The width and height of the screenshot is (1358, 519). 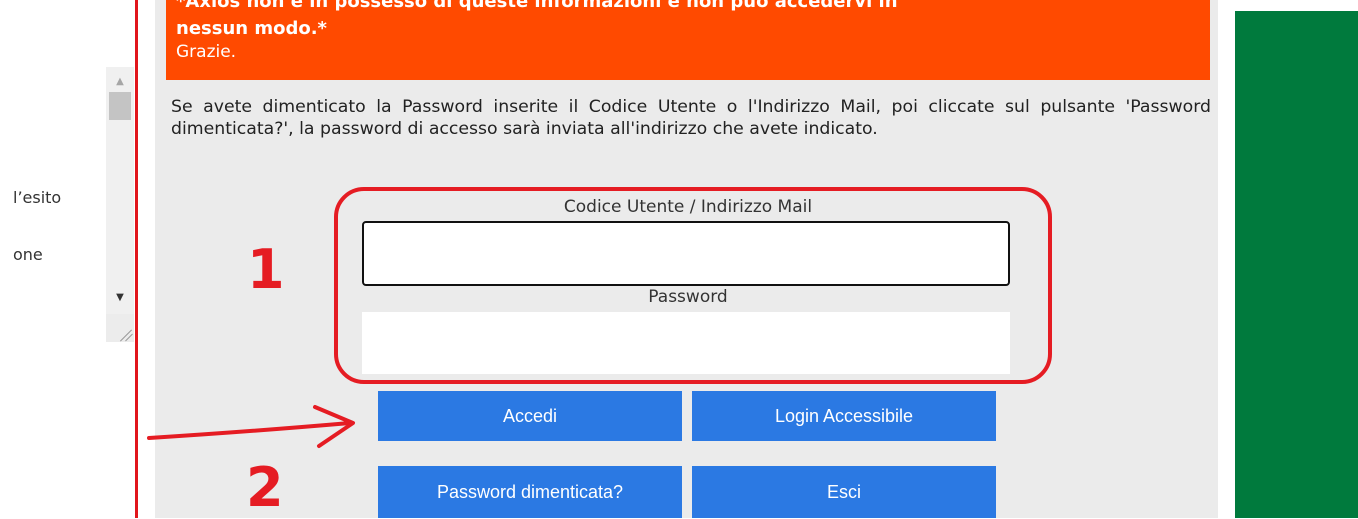 What do you see at coordinates (844, 416) in the screenshot?
I see `login-accessibile-button: Login Accessibile` at bounding box center [844, 416].